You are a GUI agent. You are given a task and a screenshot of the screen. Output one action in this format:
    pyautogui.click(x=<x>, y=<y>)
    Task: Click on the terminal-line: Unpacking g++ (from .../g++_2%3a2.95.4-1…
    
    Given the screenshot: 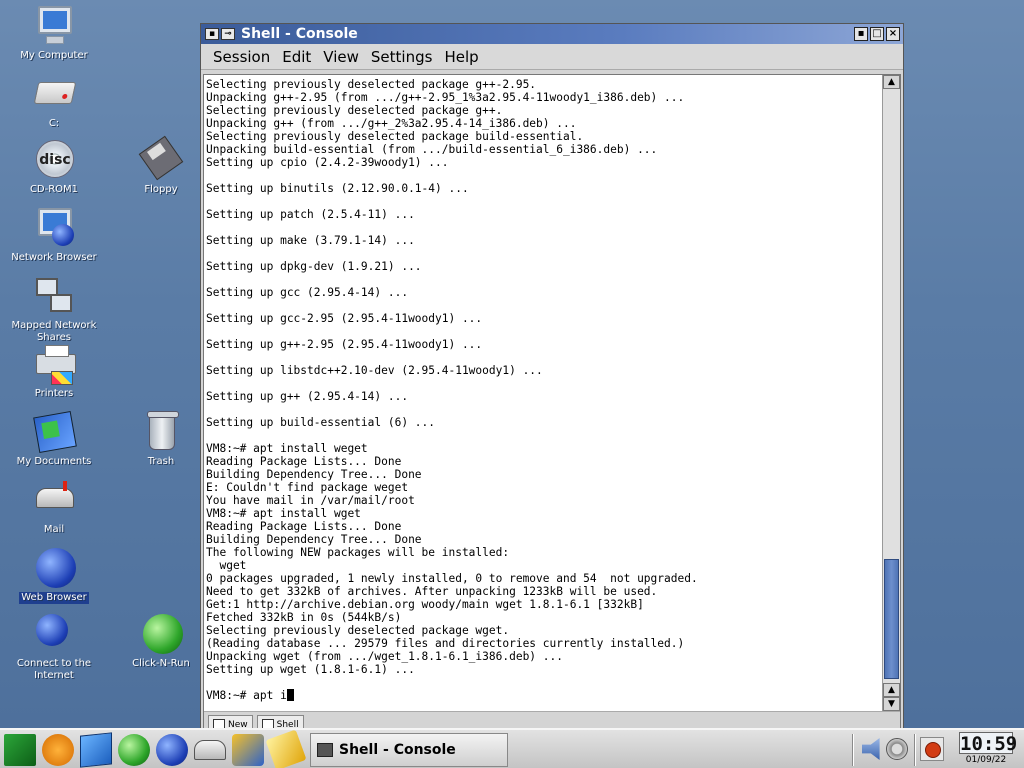 What is the action you would take?
    pyautogui.click(x=391, y=123)
    